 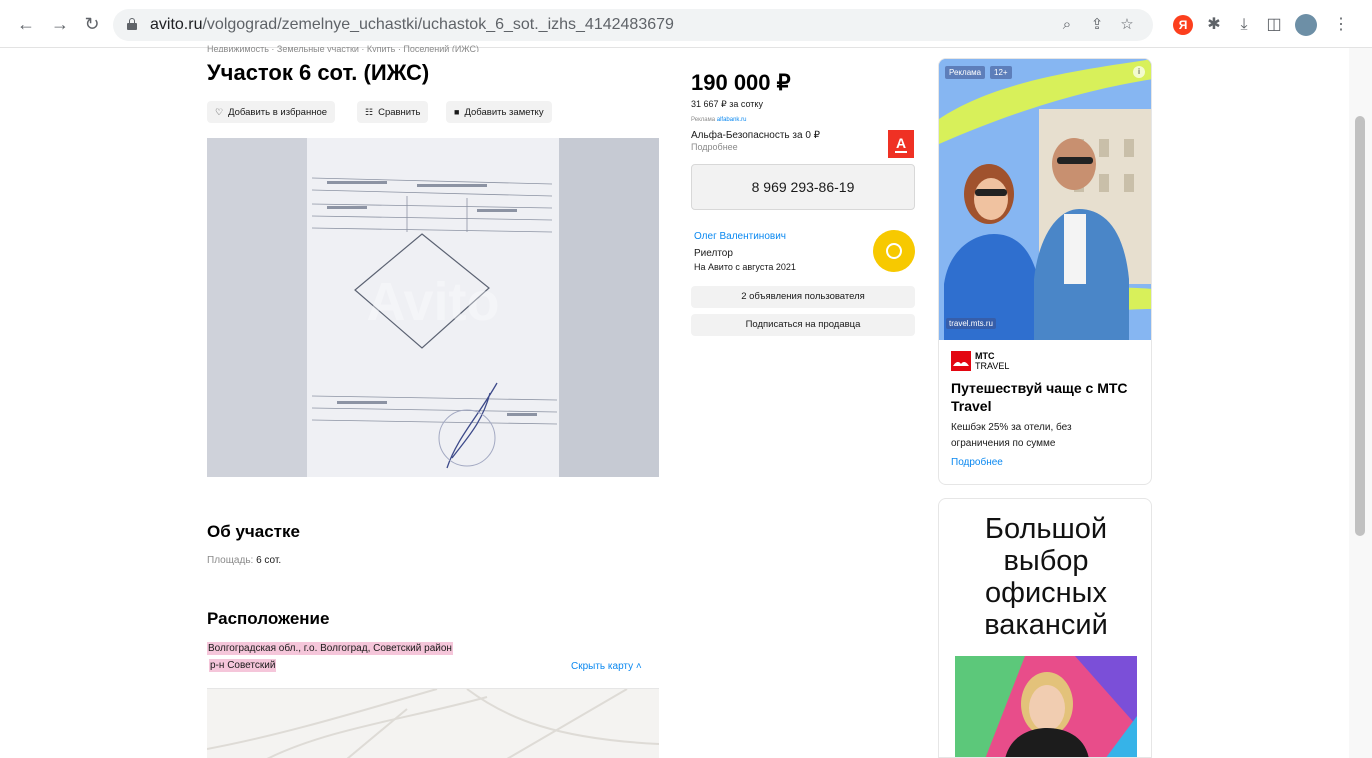 I want to click on hide-map-link: Скрыть карту ˄, so click(x=606, y=666).